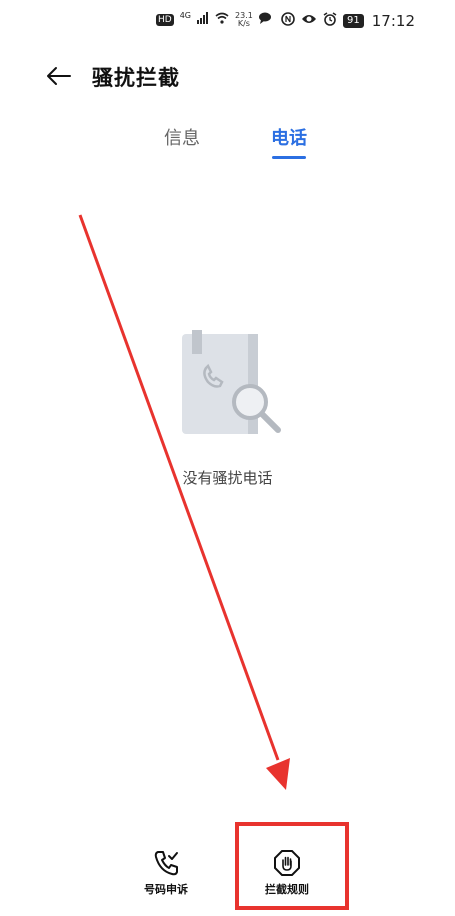 This screenshot has height=916, width=455. Describe the element at coordinates (264, 20) in the screenshot. I see `chat-icon` at that location.